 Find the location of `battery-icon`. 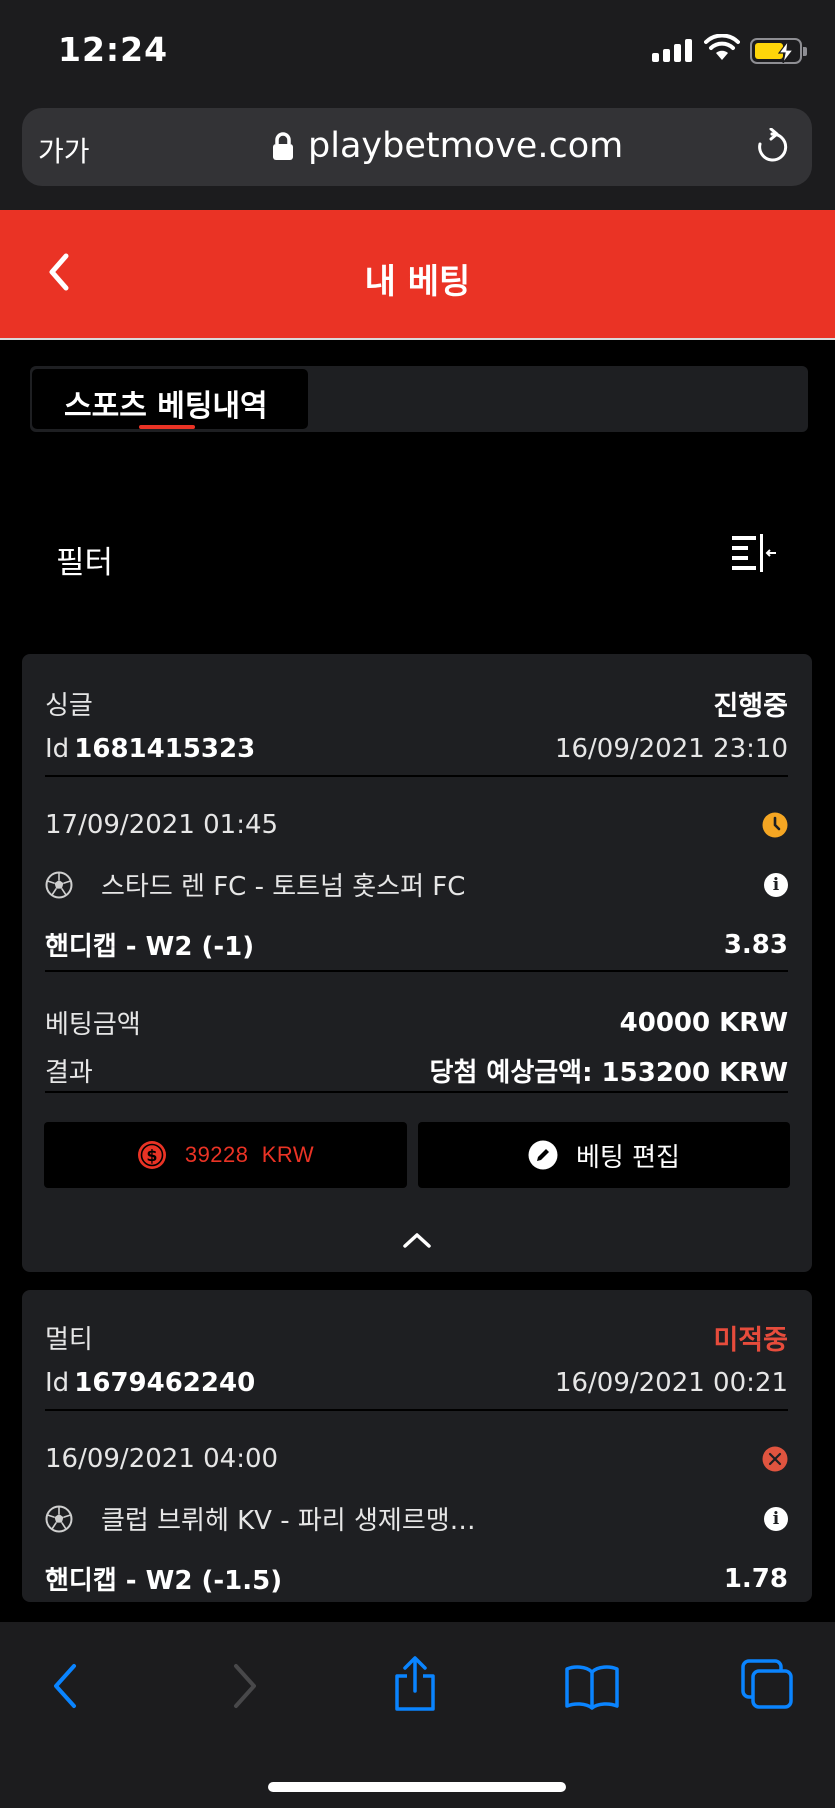

battery-icon is located at coordinates (778, 51).